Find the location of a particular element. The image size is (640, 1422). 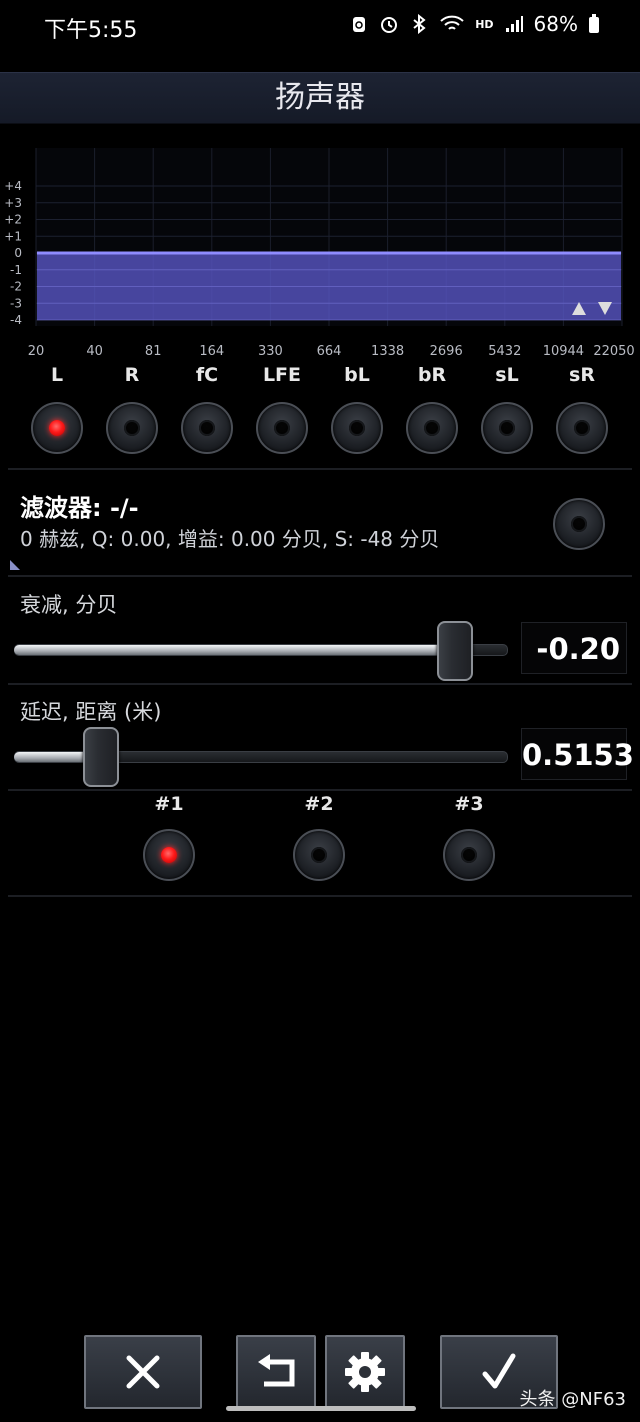

status-icons: HD 68% is located at coordinates (474, 24).